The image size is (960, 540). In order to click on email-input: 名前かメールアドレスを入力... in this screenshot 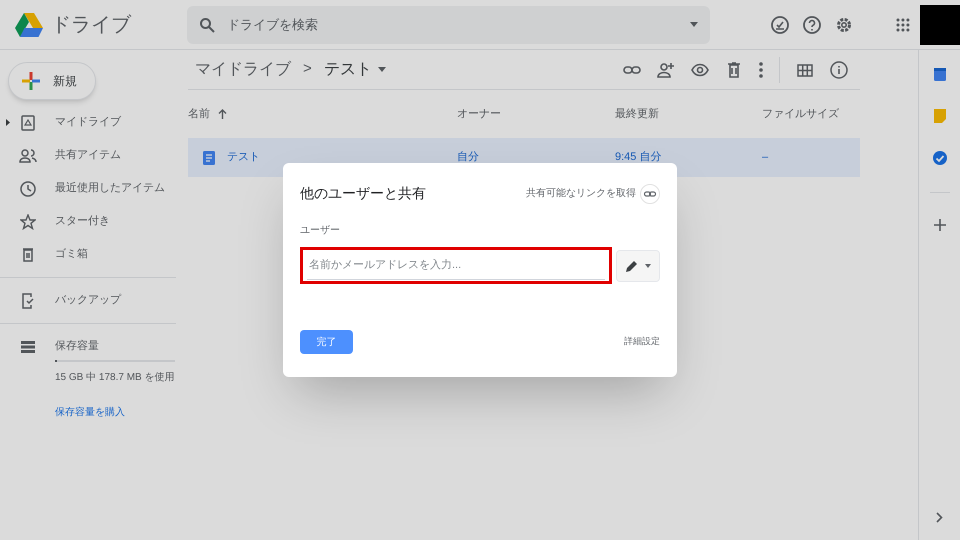, I will do `click(456, 266)`.